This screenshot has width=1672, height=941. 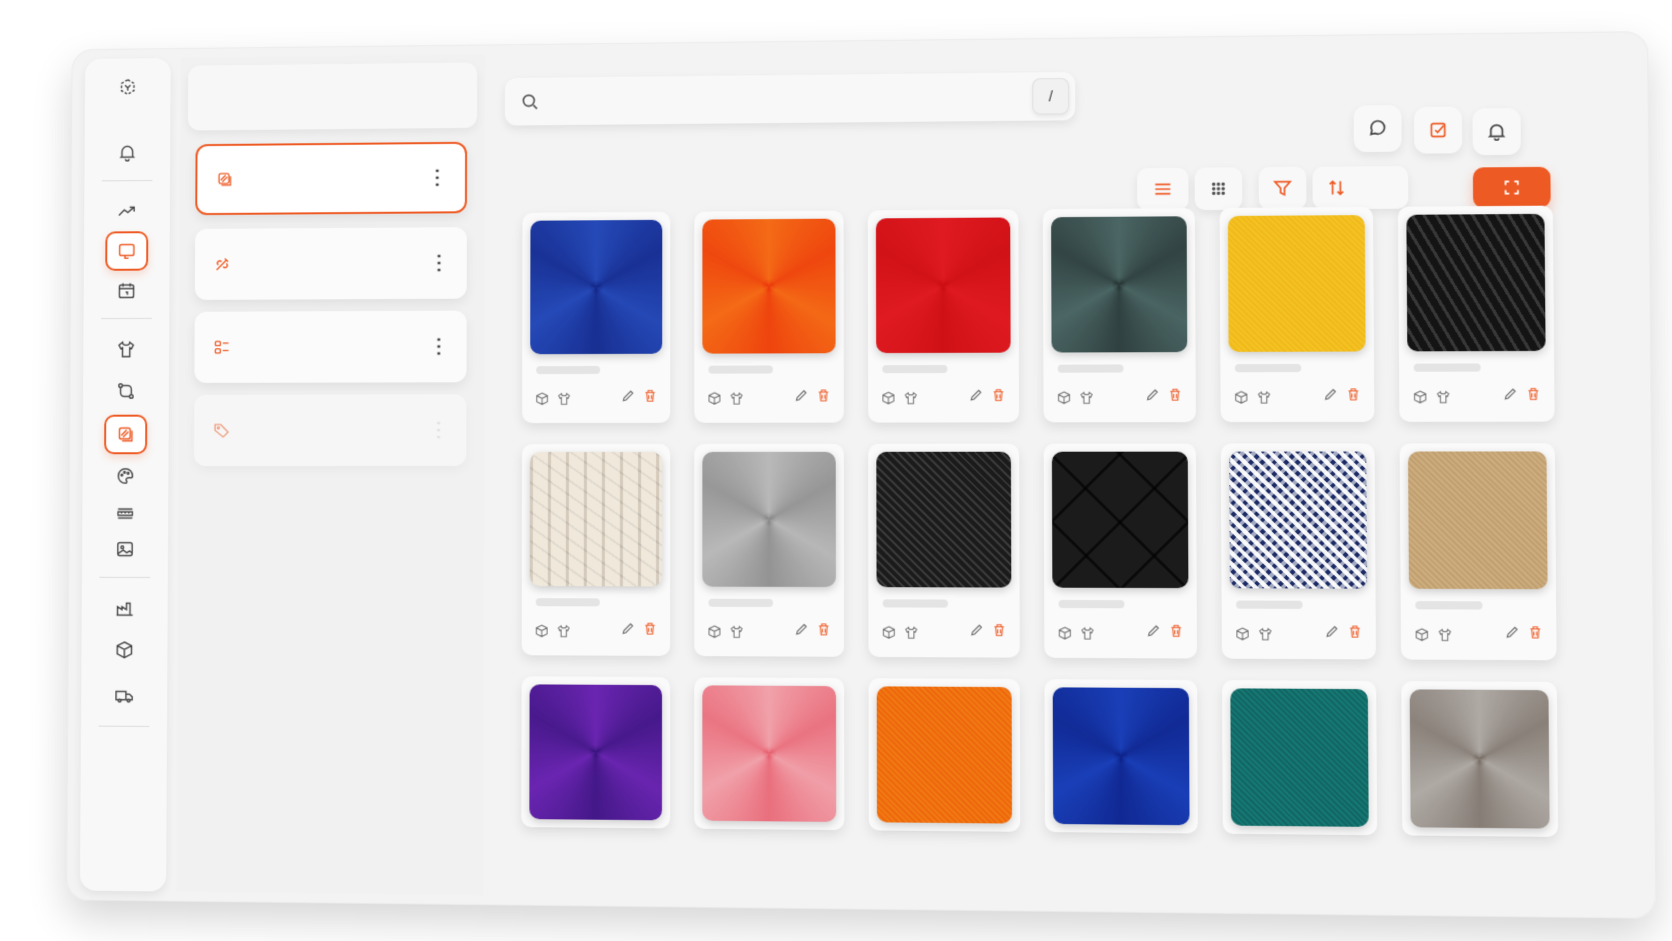 I want to click on sidebar-item-calendar, so click(x=126, y=291).